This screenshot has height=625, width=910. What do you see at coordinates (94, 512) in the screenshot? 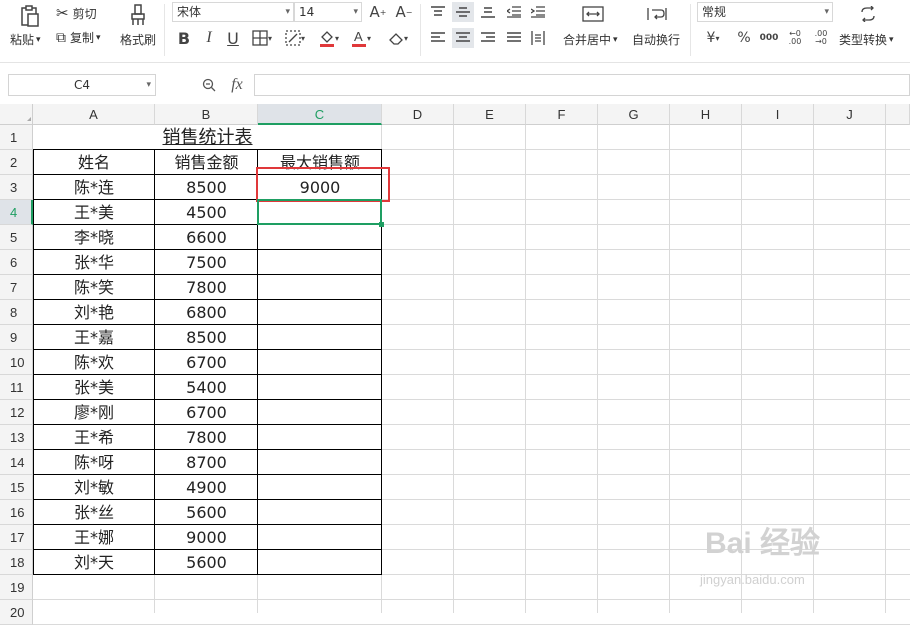
I see `name-cell: 张*丝` at bounding box center [94, 512].